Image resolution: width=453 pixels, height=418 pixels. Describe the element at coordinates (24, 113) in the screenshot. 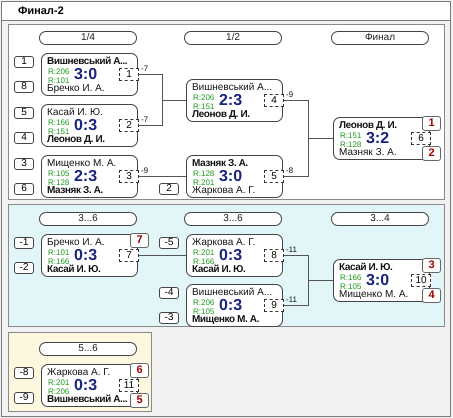

I see `seed-tag: 5` at that location.